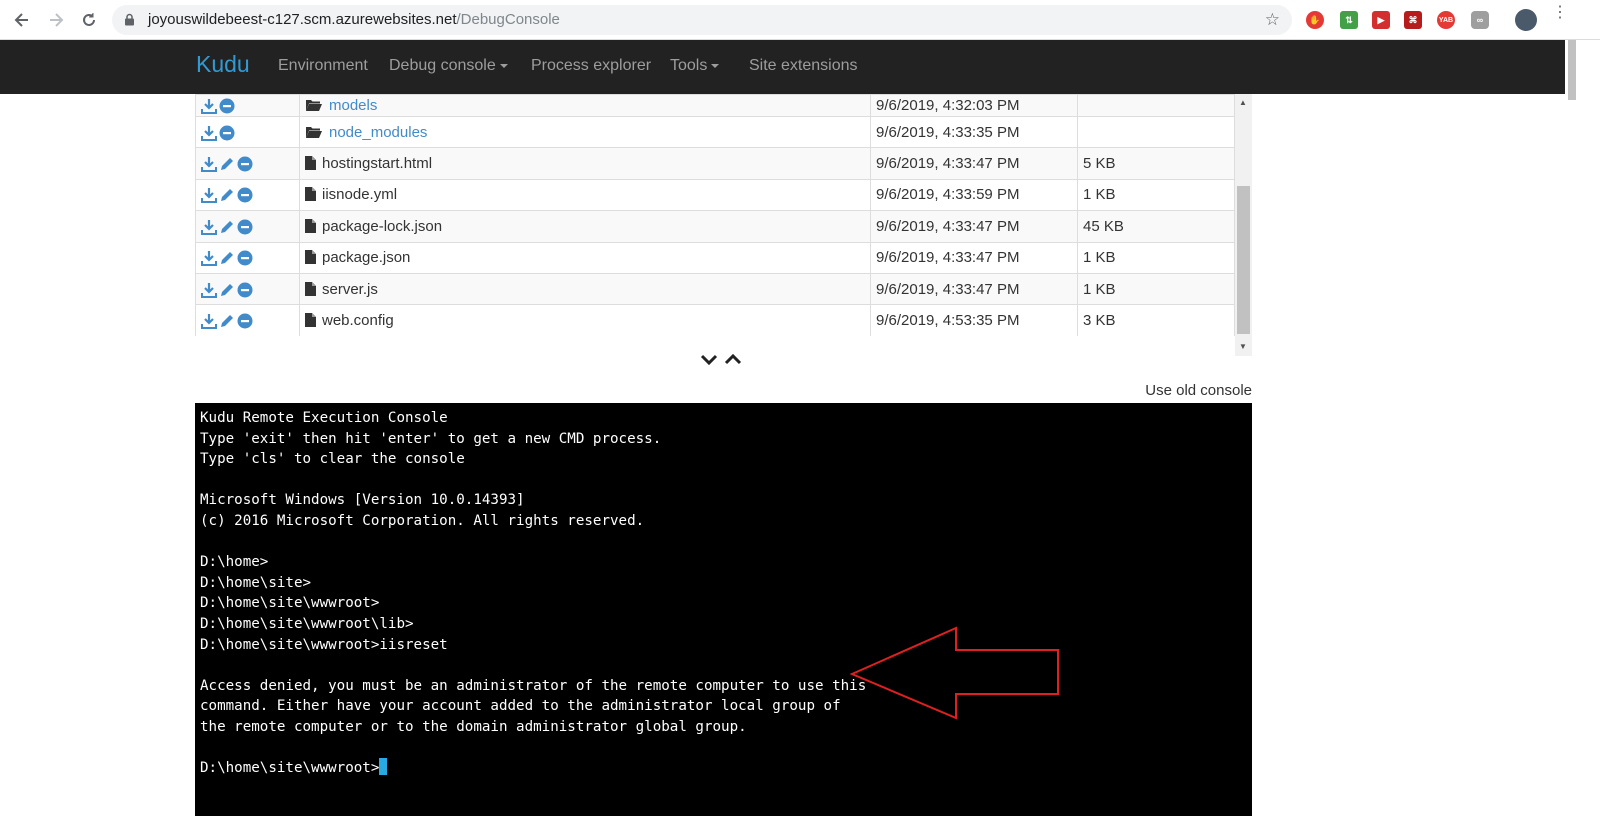 The width and height of the screenshot is (1600, 816). What do you see at coordinates (1582, 428) in the screenshot?
I see `page-scrollbar` at bounding box center [1582, 428].